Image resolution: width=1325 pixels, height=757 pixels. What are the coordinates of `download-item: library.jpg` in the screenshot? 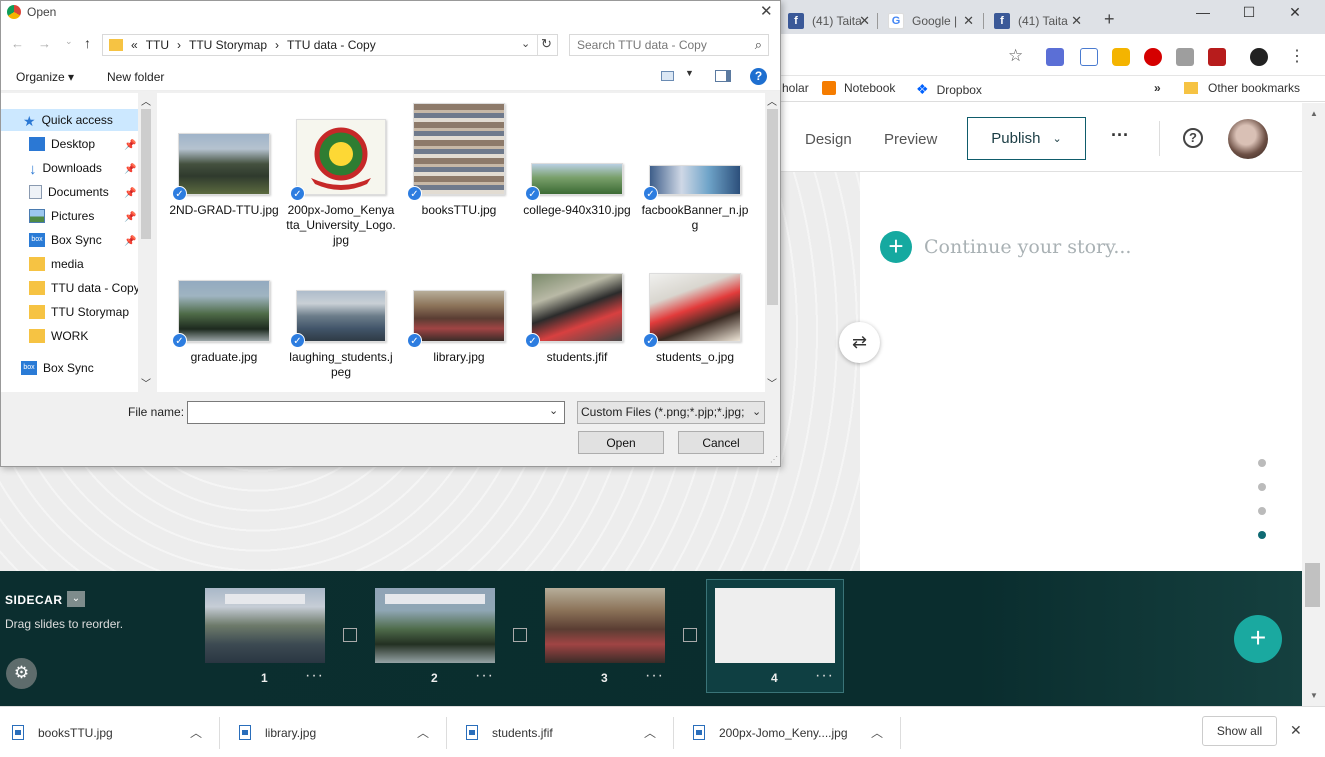 It's located at (277, 732).